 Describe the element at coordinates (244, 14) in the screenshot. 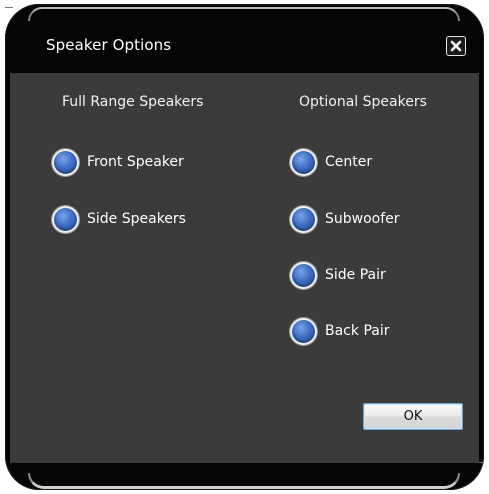

I see `top-rim` at that location.